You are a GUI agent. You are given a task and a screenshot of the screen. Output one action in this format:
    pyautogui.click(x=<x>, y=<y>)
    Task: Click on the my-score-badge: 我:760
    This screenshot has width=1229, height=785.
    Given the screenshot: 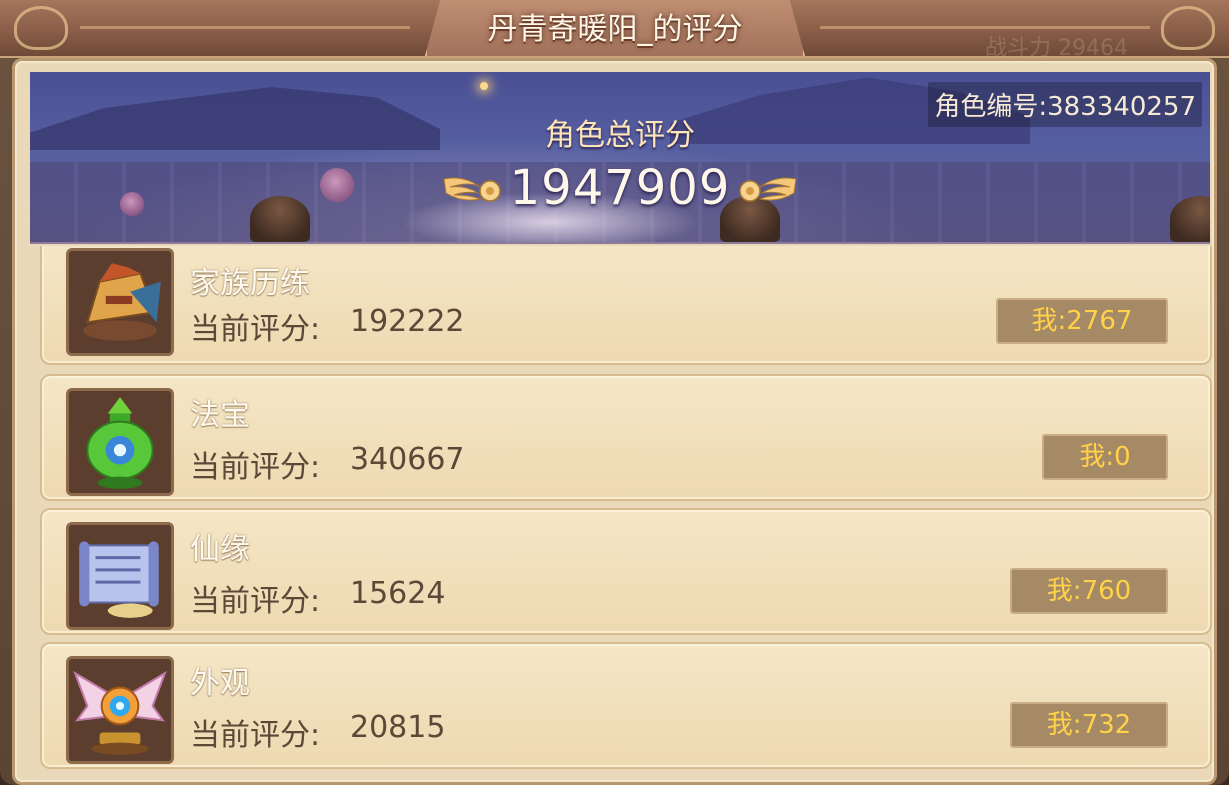 What is the action you would take?
    pyautogui.click(x=1089, y=591)
    